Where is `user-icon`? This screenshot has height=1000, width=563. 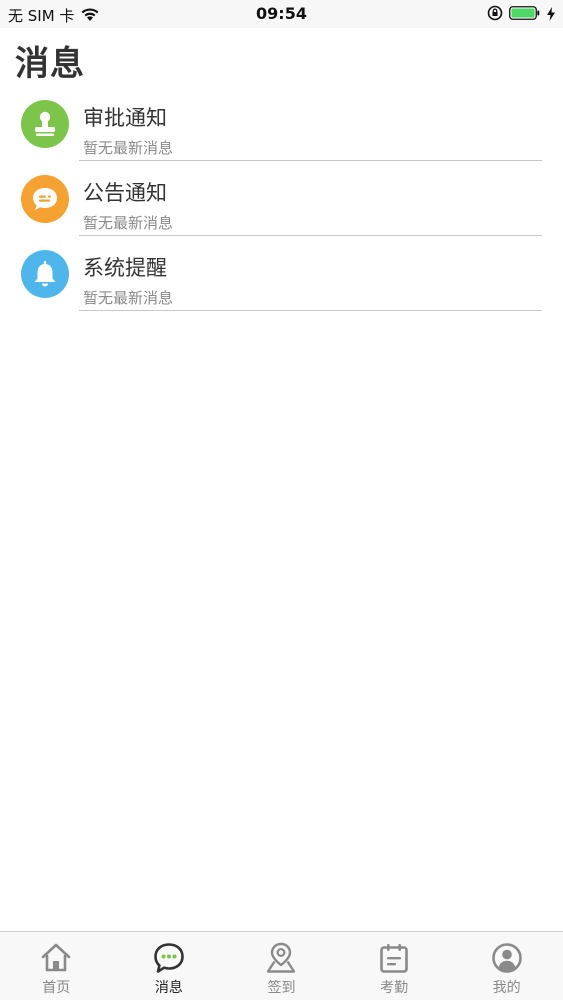 user-icon is located at coordinates (507, 958).